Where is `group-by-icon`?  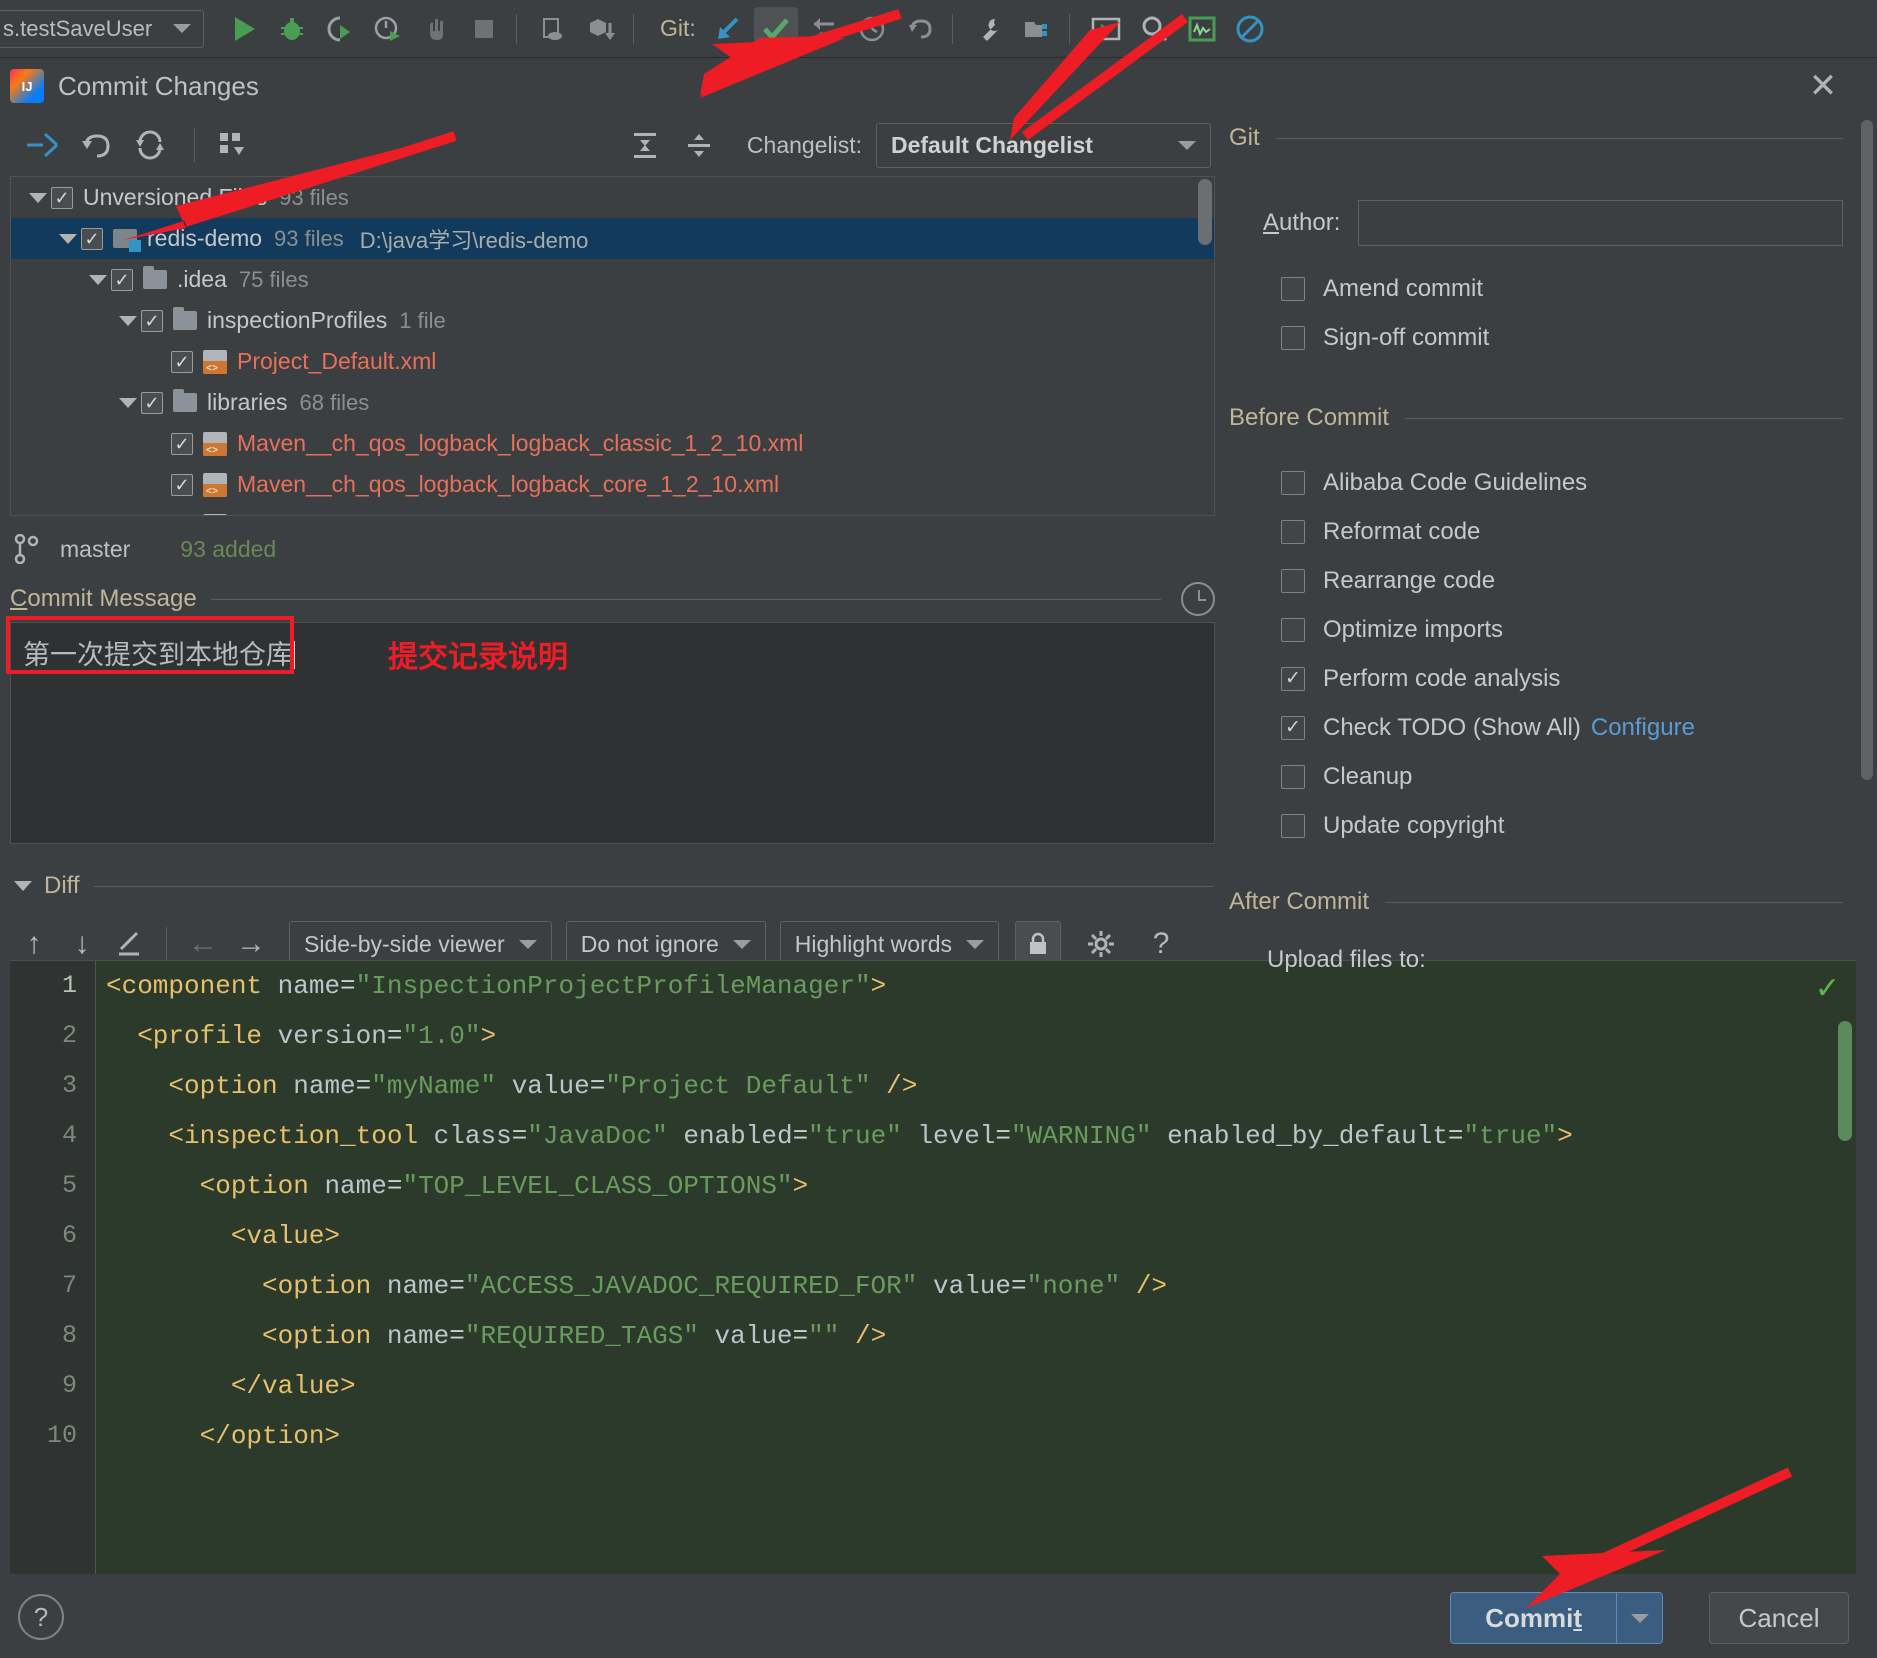
group-by-icon is located at coordinates (233, 145).